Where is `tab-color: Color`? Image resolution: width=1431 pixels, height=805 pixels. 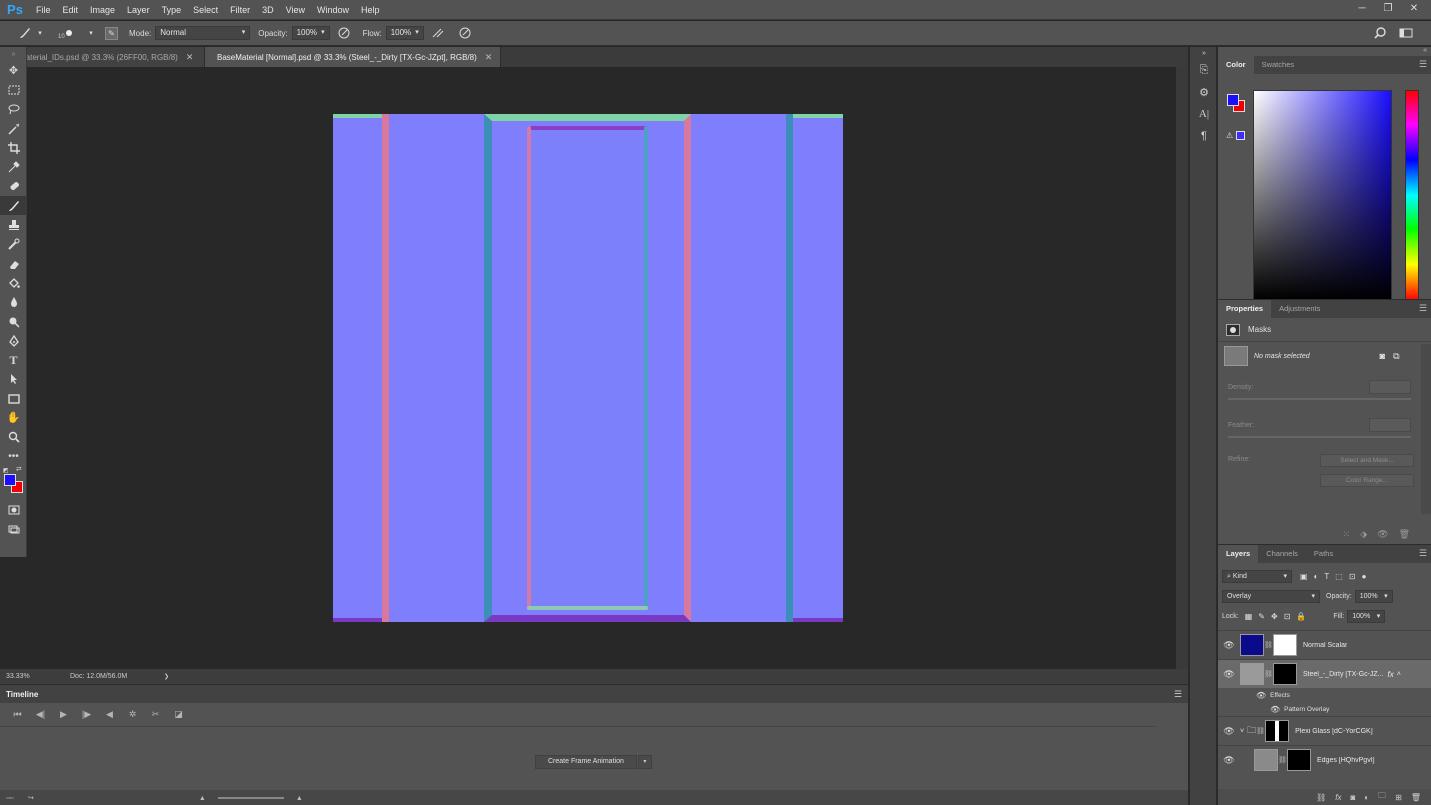
tab-color: Color is located at coordinates (1236, 65).